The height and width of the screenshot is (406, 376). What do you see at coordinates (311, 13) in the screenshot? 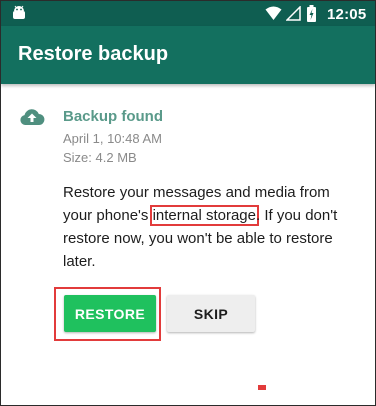
I see `battery-charging-icon` at bounding box center [311, 13].